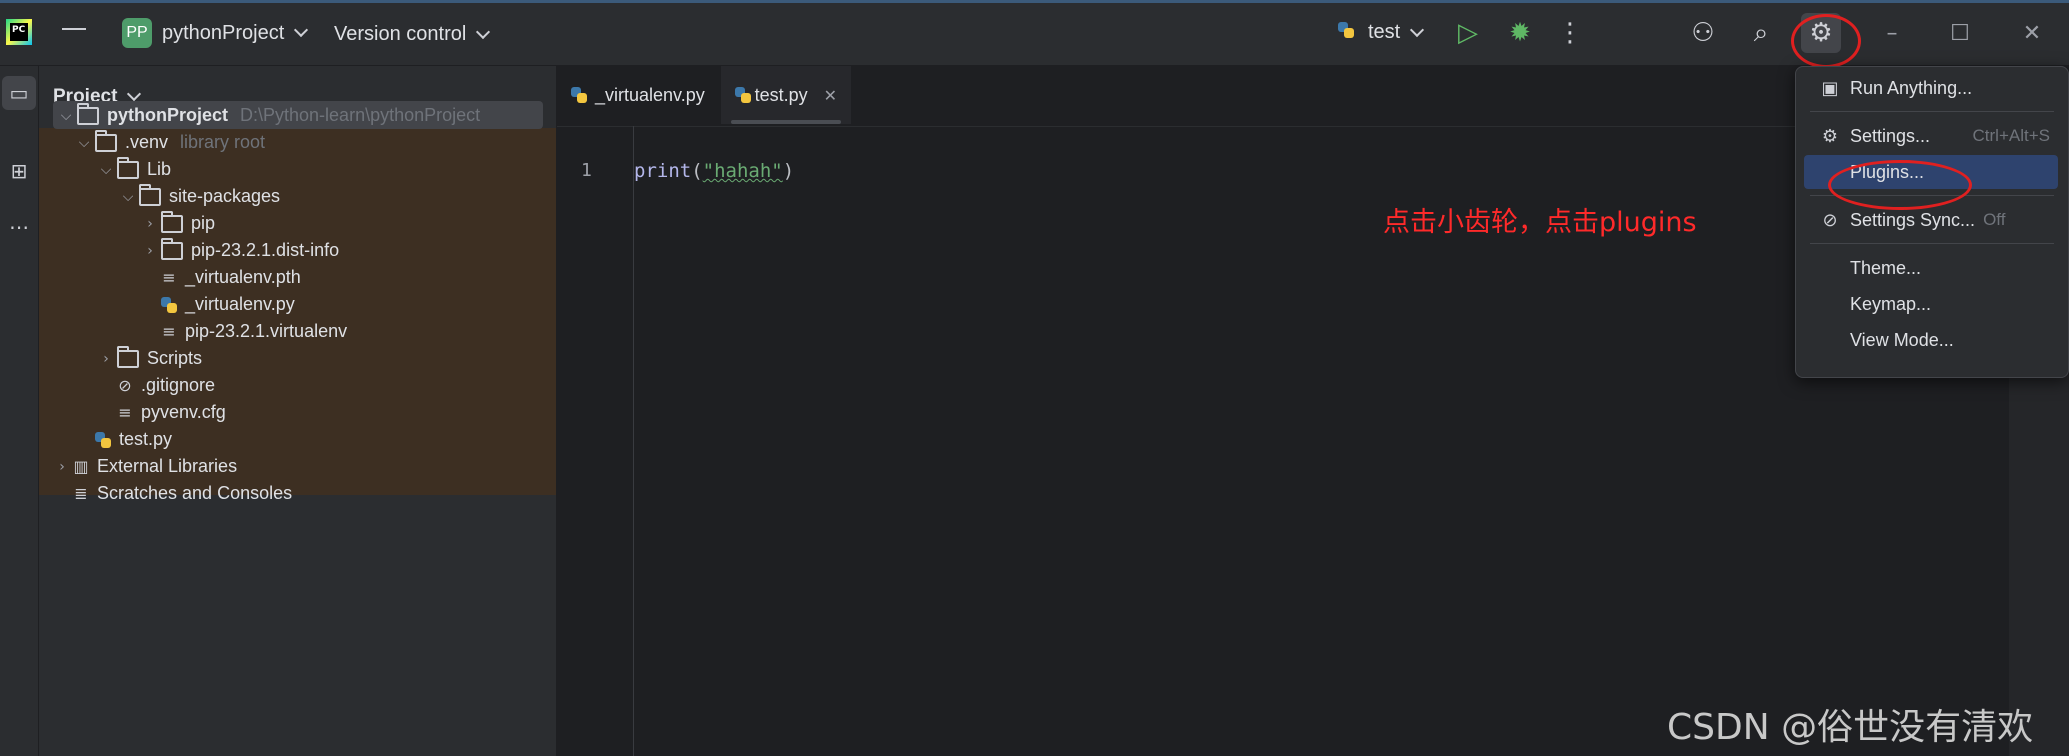 The width and height of the screenshot is (2069, 756). I want to click on tab-virtualenv-py: _virtualenv.py, so click(638, 95).